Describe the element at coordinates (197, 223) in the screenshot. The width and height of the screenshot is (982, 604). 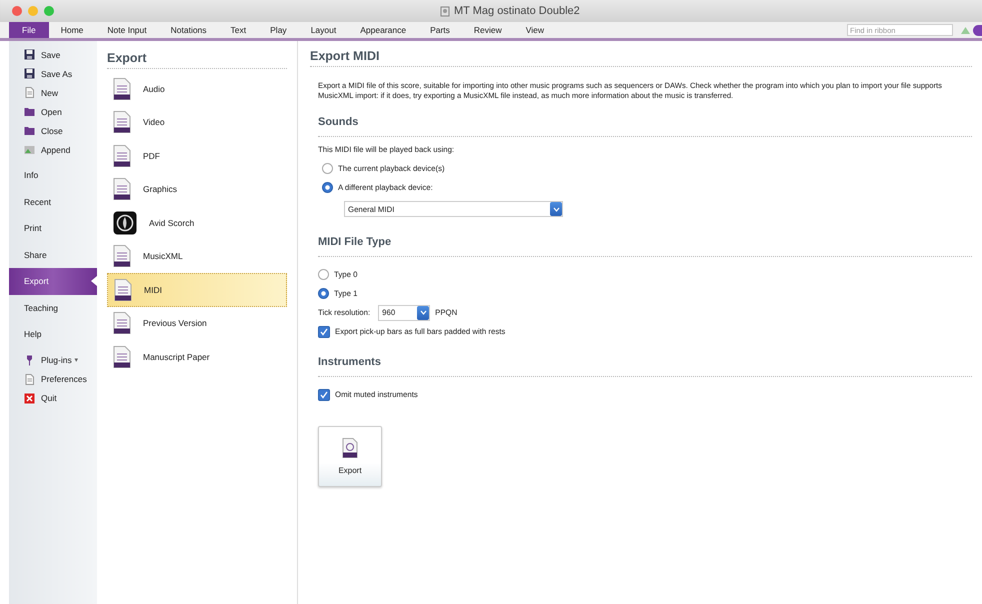
I see `export-type-item: Avid Scorch` at that location.